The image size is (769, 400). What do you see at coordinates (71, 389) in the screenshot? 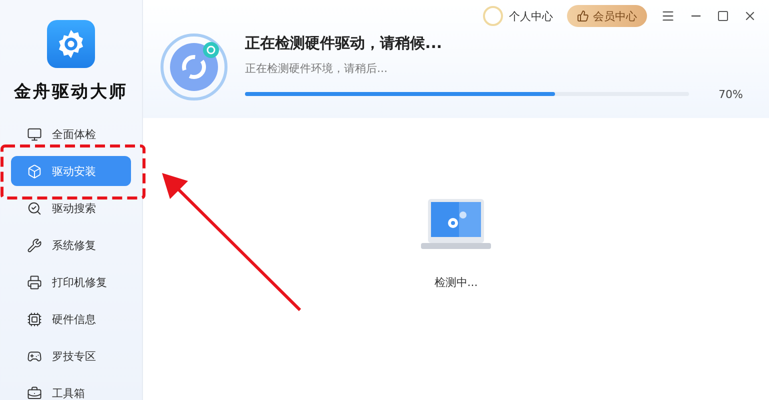
I see `sidebar-item: 工具箱` at bounding box center [71, 389].